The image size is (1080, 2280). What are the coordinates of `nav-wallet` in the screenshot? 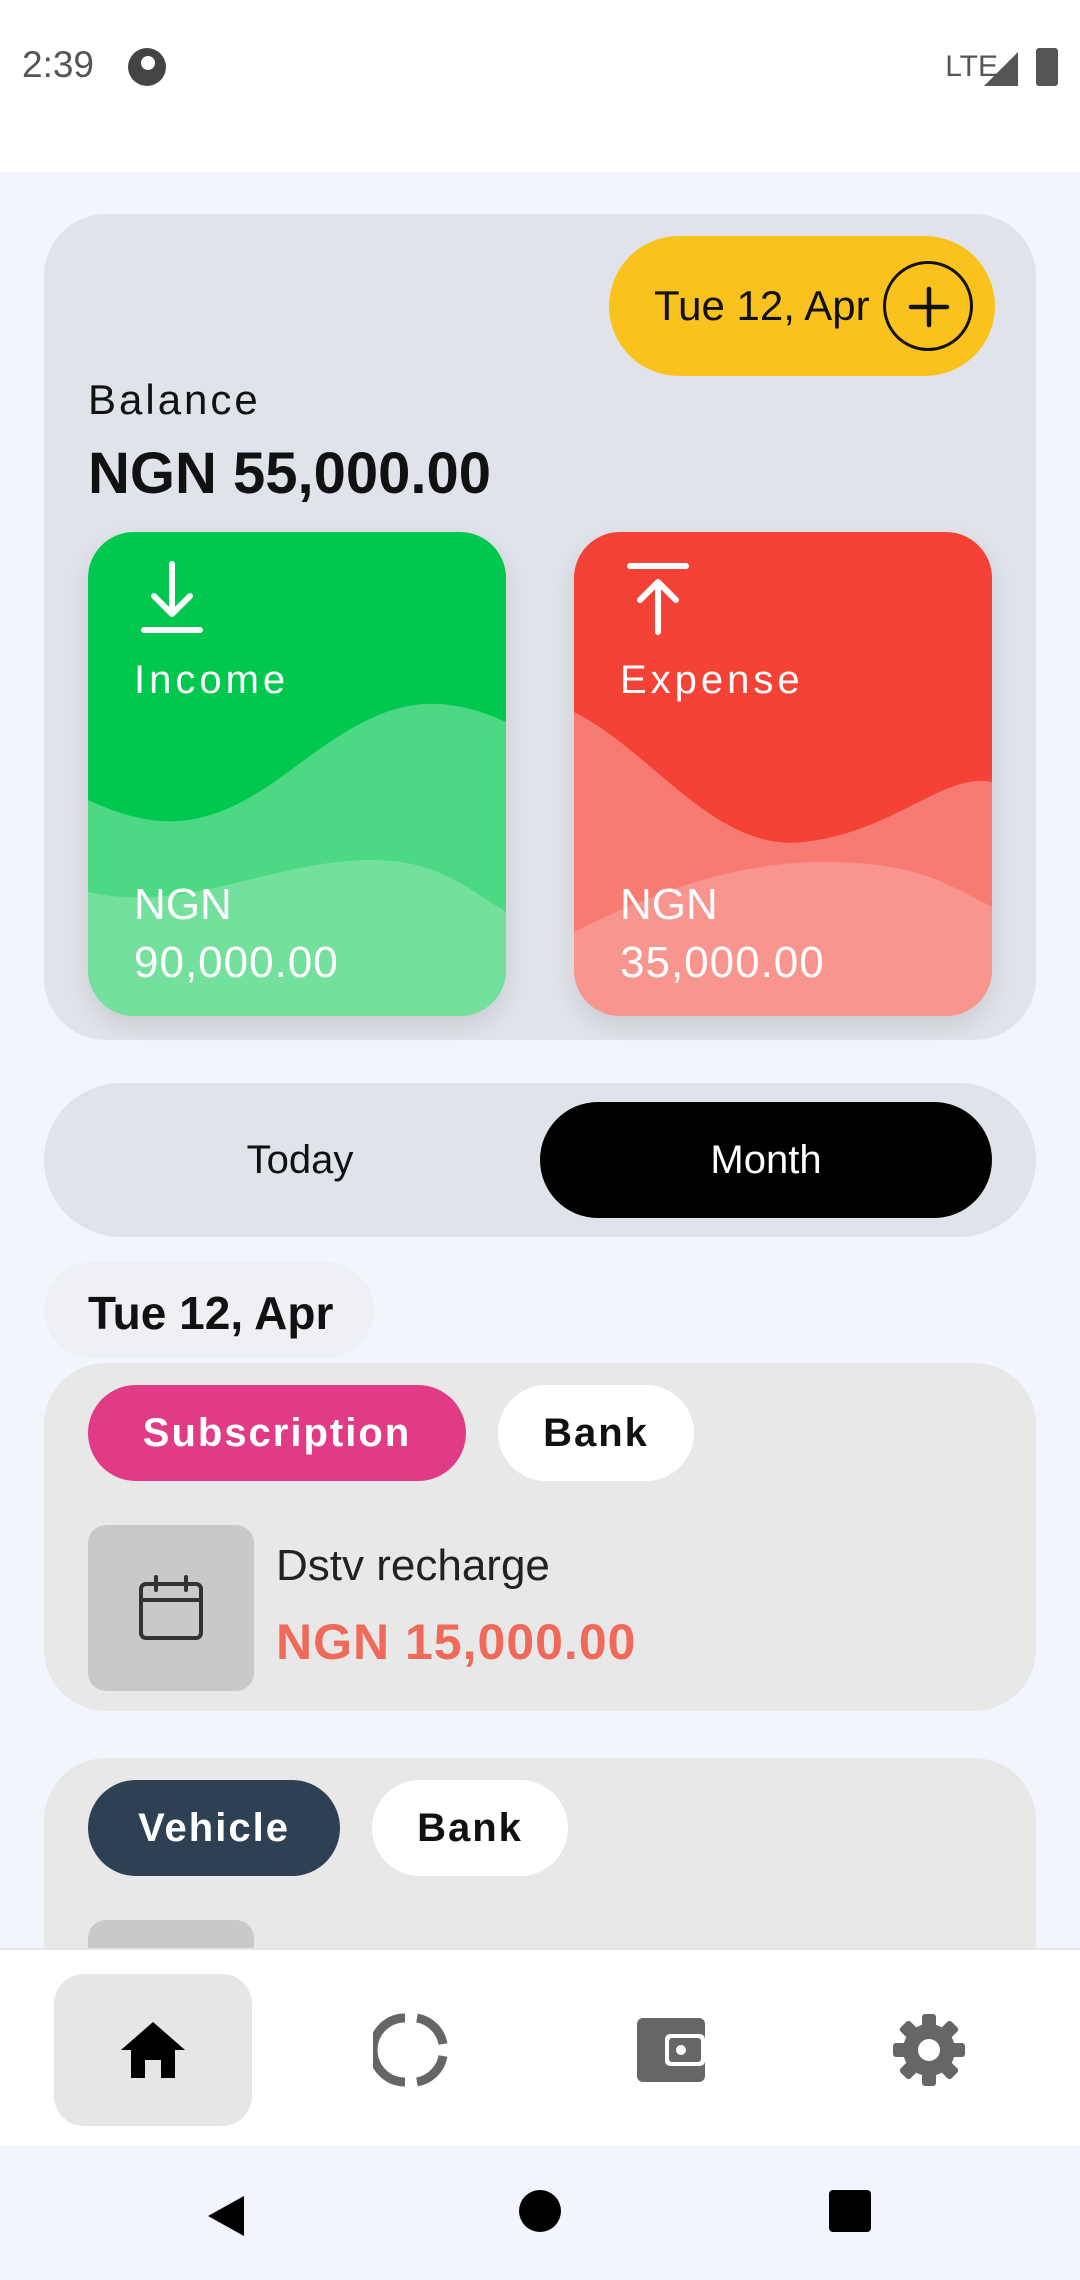 It's located at (671, 2050).